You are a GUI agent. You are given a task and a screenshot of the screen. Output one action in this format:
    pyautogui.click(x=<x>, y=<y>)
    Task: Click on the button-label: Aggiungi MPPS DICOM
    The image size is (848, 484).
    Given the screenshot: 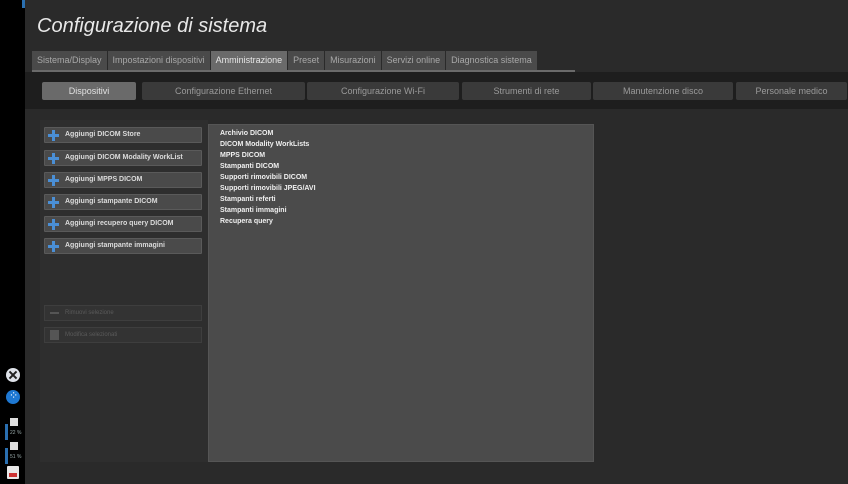 What is the action you would take?
    pyautogui.click(x=104, y=179)
    